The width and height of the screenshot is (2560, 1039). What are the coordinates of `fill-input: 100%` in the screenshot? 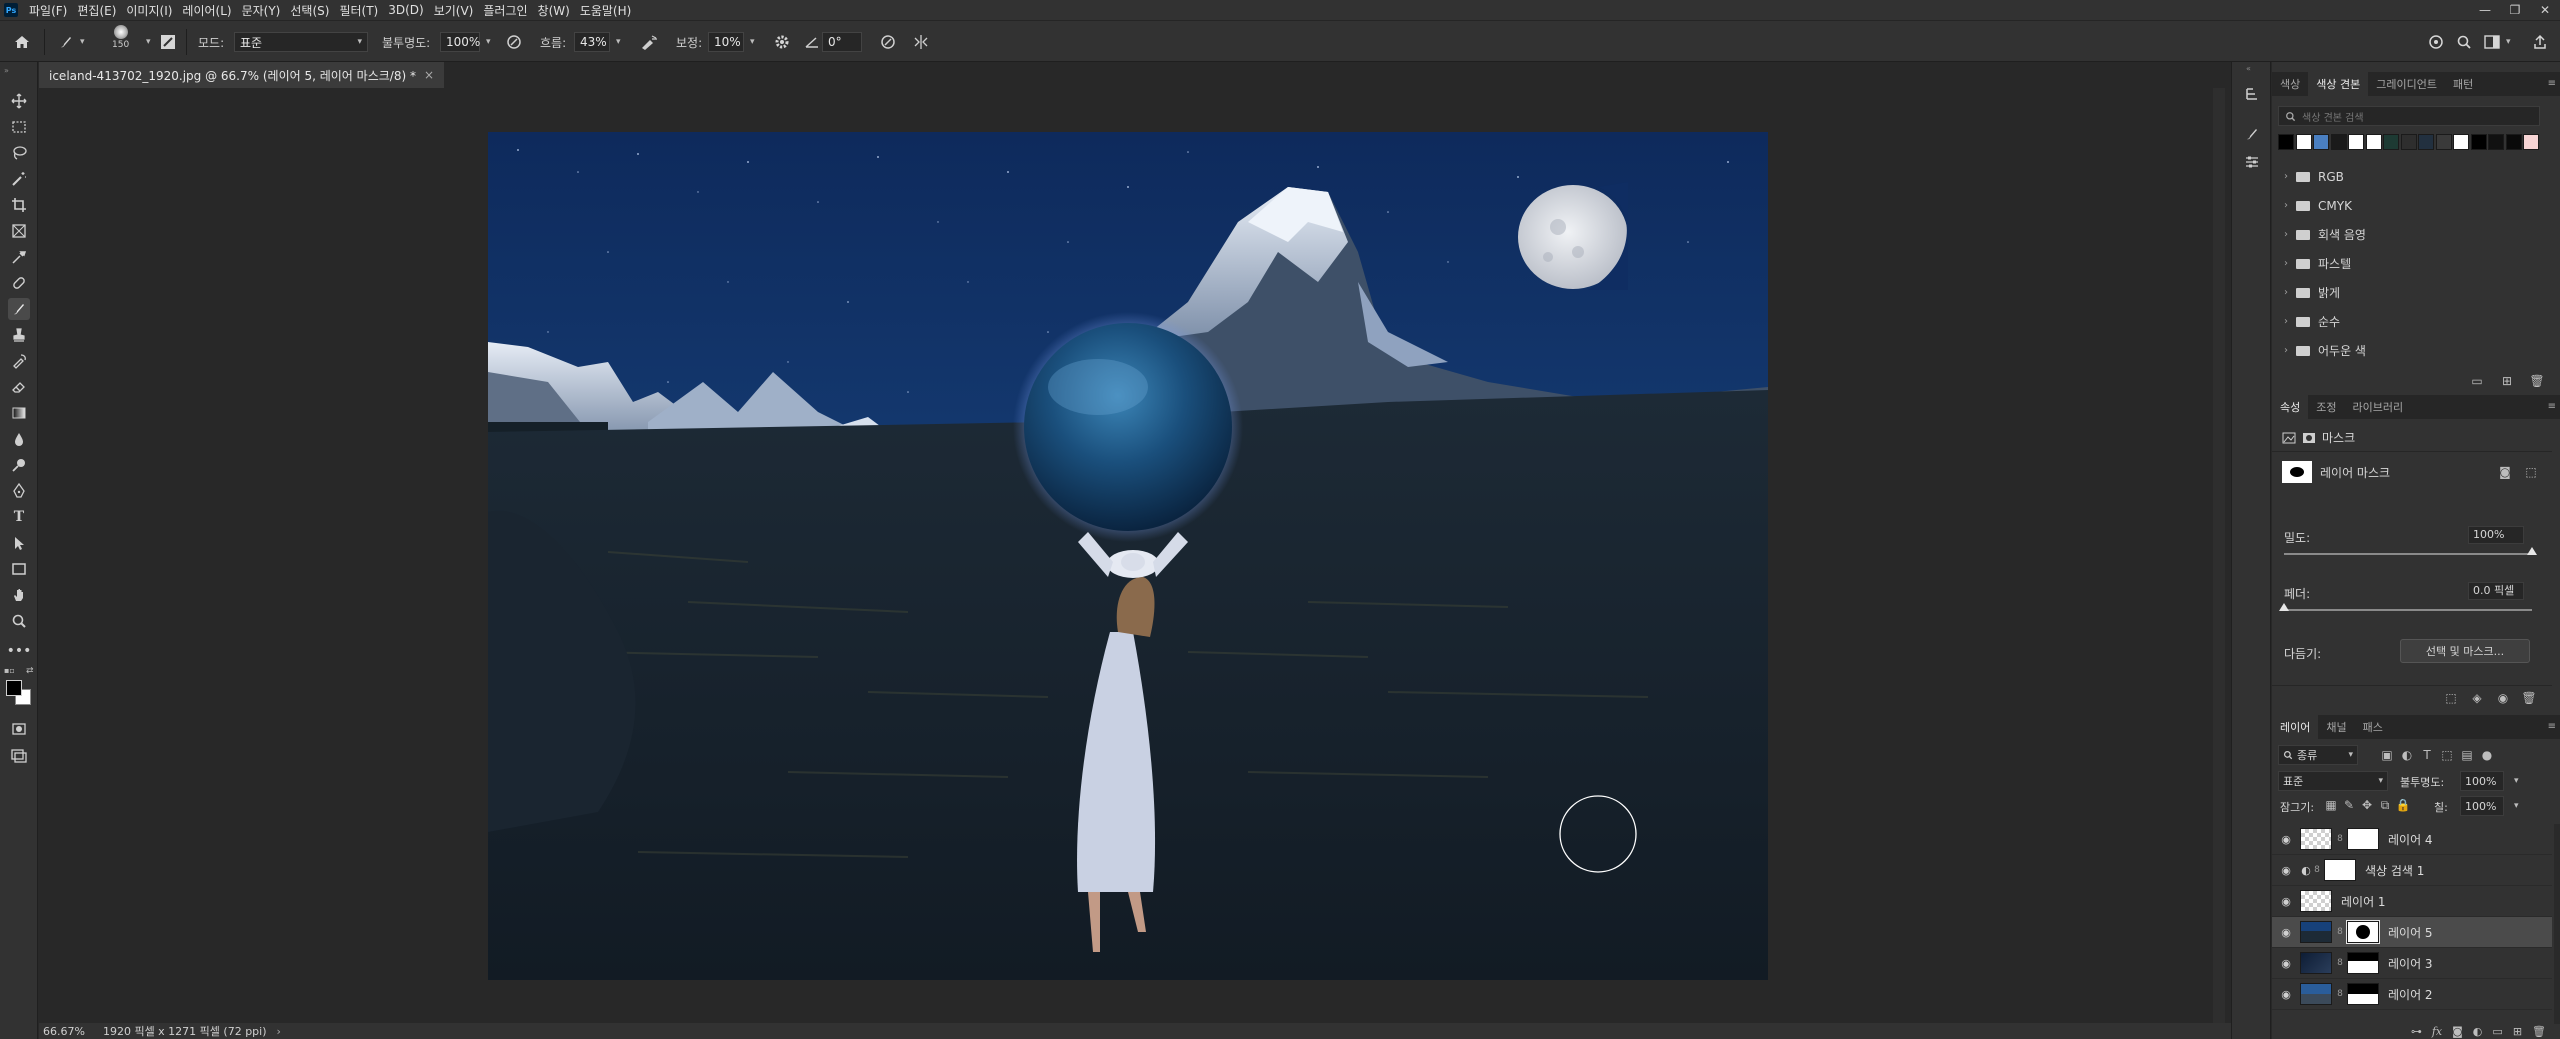 It's located at (2482, 806).